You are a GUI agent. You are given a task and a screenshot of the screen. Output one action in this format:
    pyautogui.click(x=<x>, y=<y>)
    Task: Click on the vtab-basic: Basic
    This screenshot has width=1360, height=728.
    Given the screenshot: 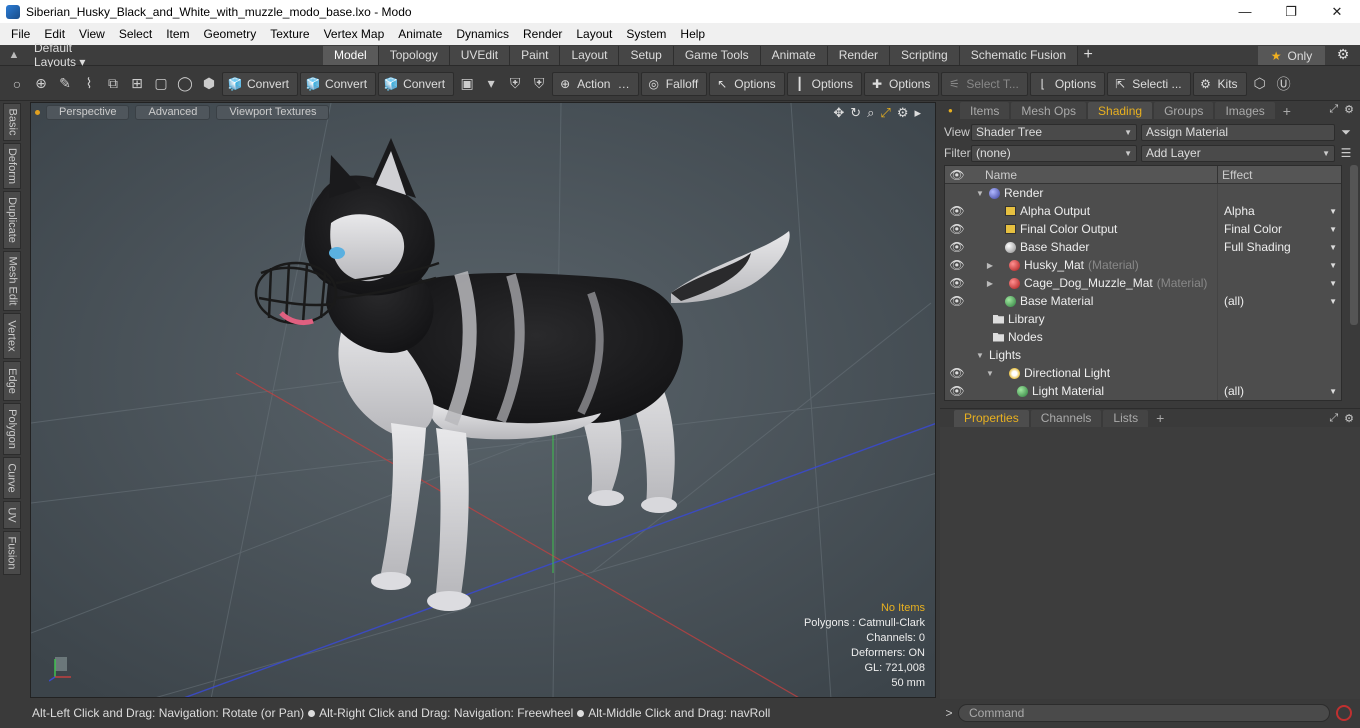 What is the action you would take?
    pyautogui.click(x=12, y=122)
    